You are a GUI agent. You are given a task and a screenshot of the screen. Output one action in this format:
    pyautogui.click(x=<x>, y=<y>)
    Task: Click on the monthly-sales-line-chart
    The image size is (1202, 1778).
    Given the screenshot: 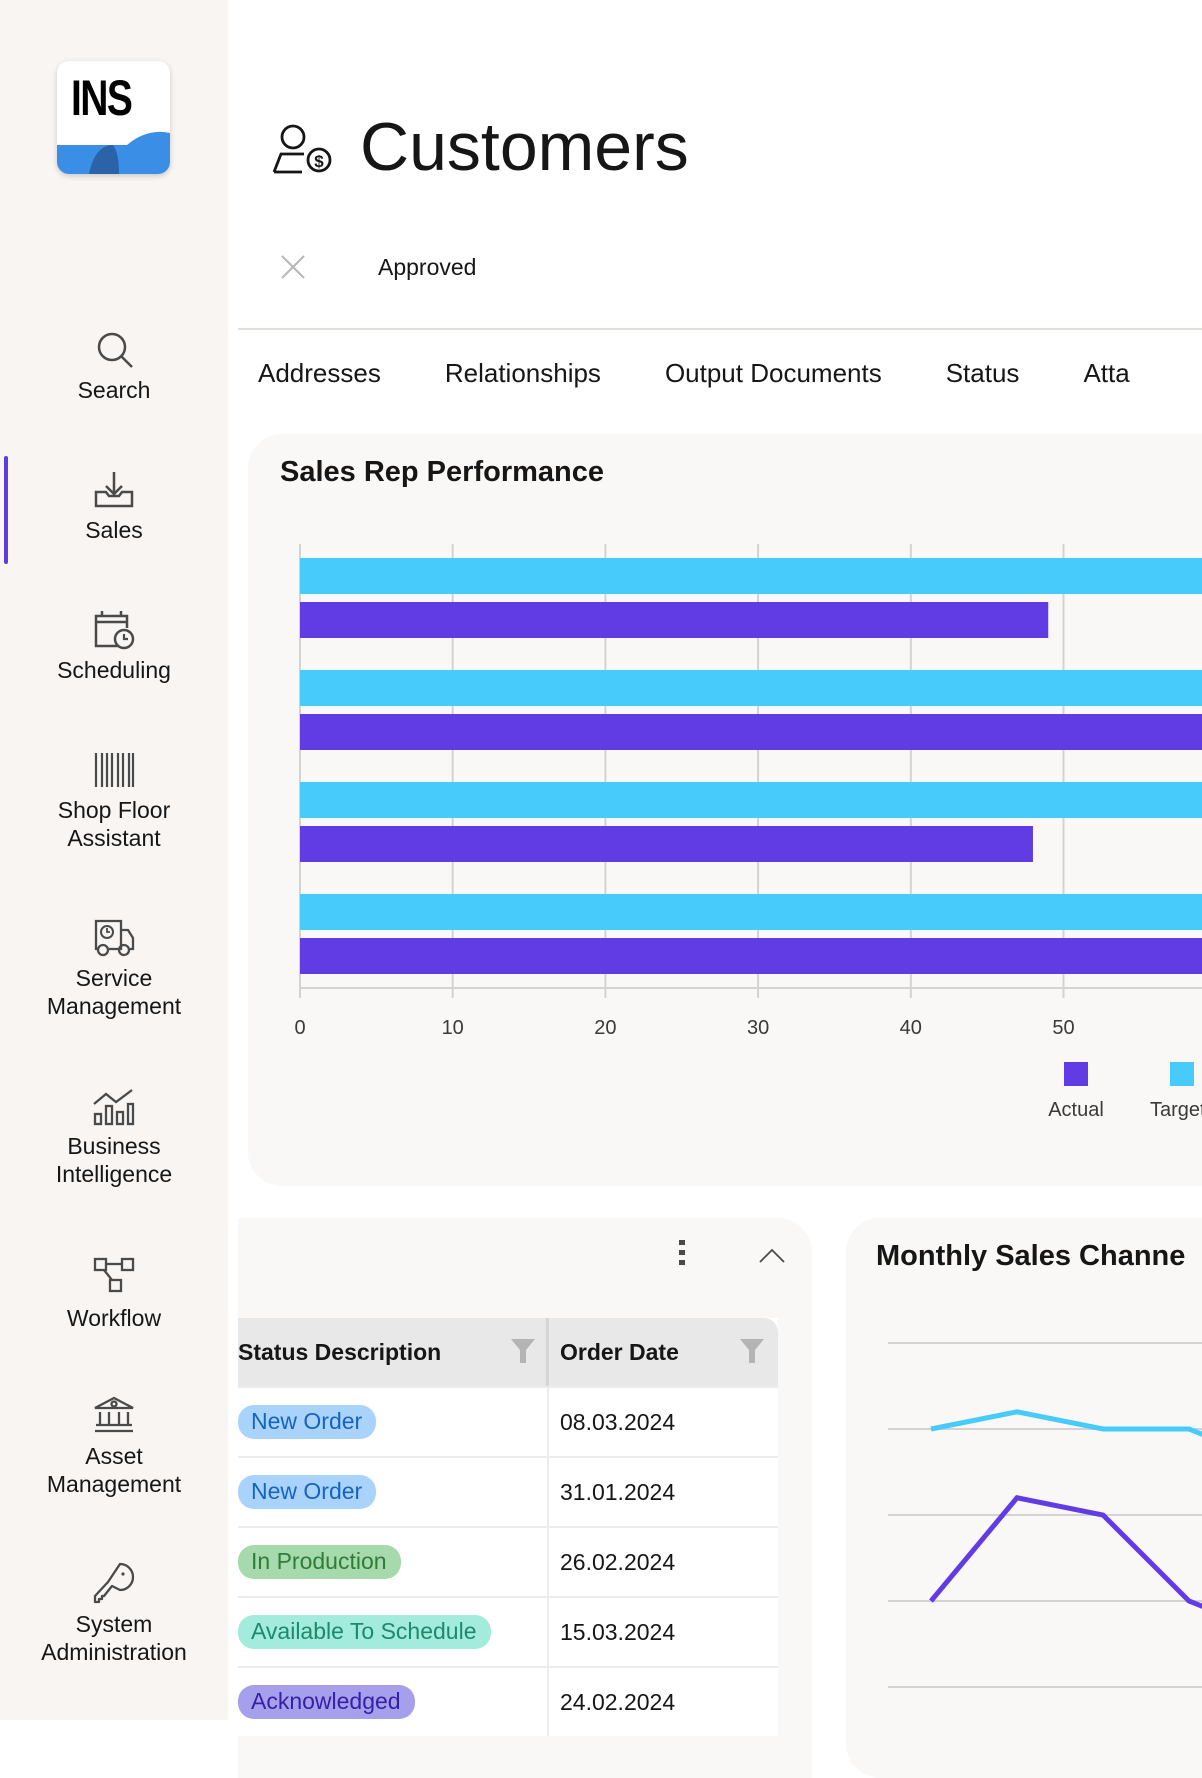 What is the action you would take?
    pyautogui.click(x=1045, y=1515)
    